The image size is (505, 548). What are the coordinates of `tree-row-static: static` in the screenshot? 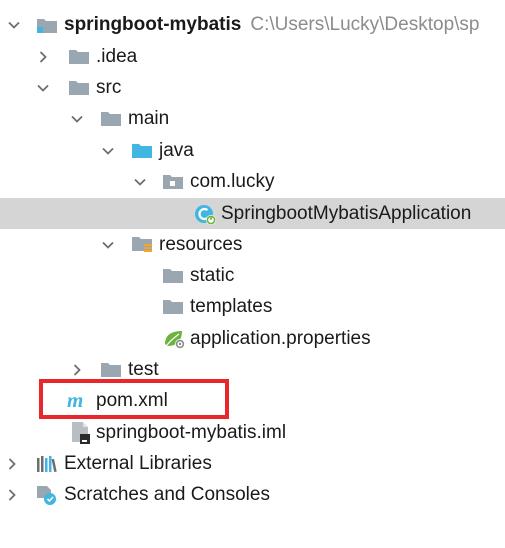 It's located at (252, 275).